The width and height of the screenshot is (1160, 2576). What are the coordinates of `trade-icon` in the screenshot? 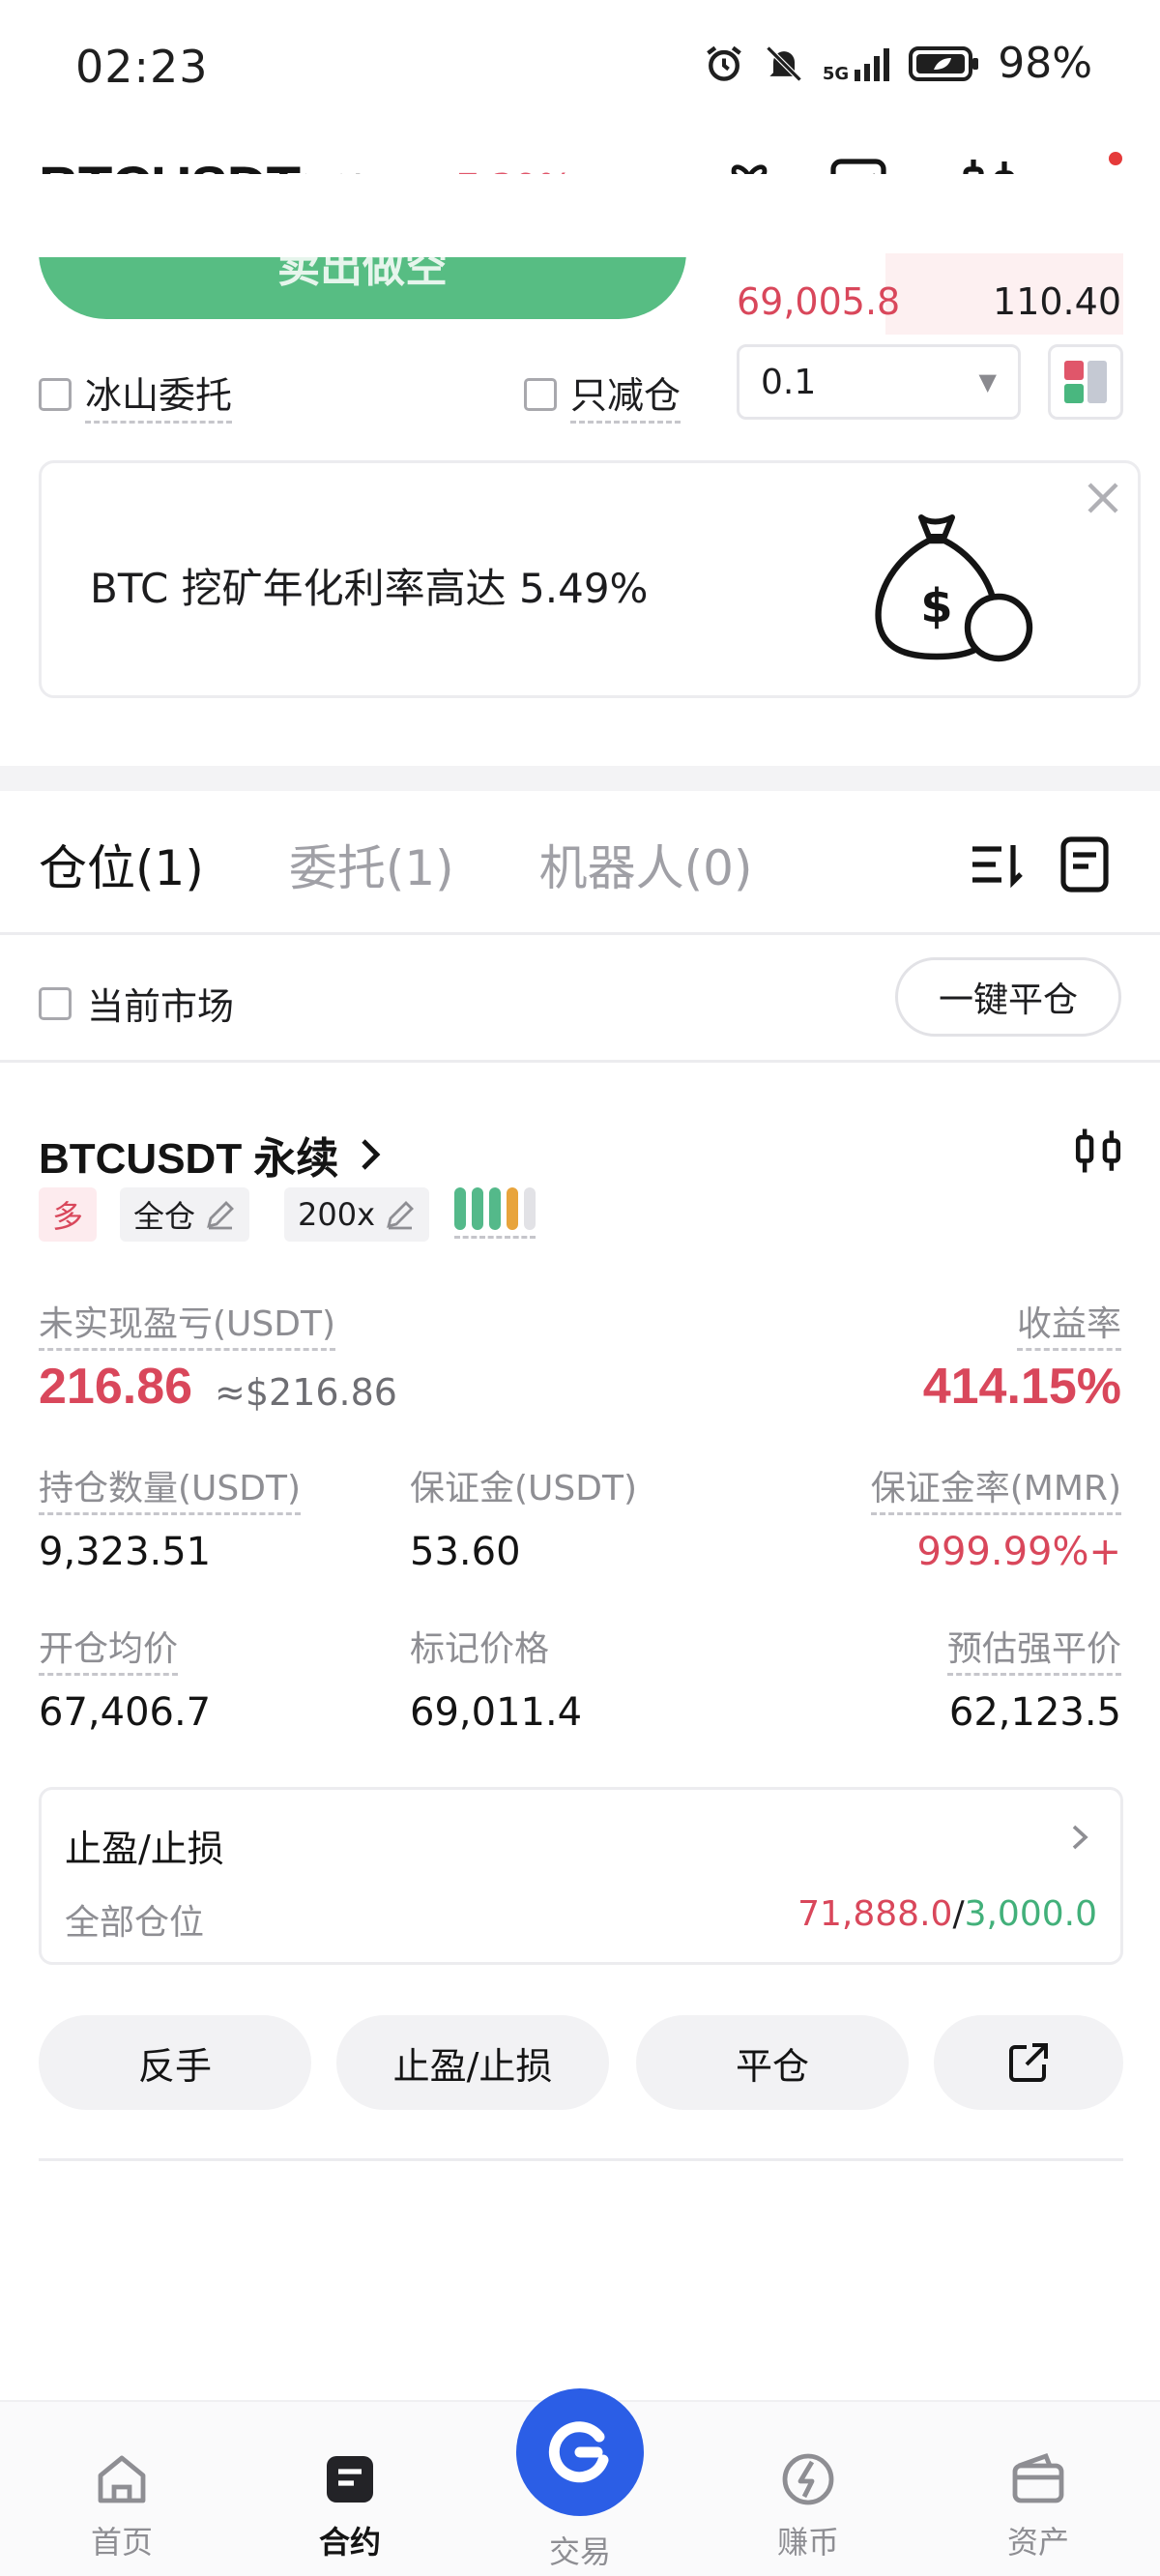 It's located at (578, 2452).